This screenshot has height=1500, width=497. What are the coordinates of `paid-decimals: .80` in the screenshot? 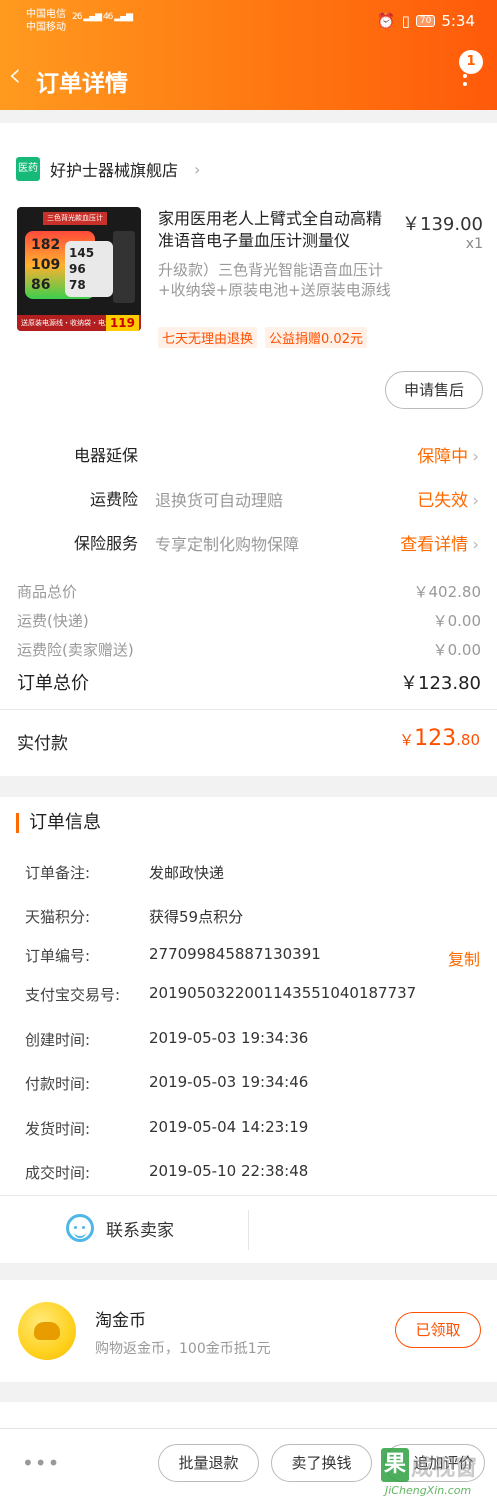 It's located at (468, 740).